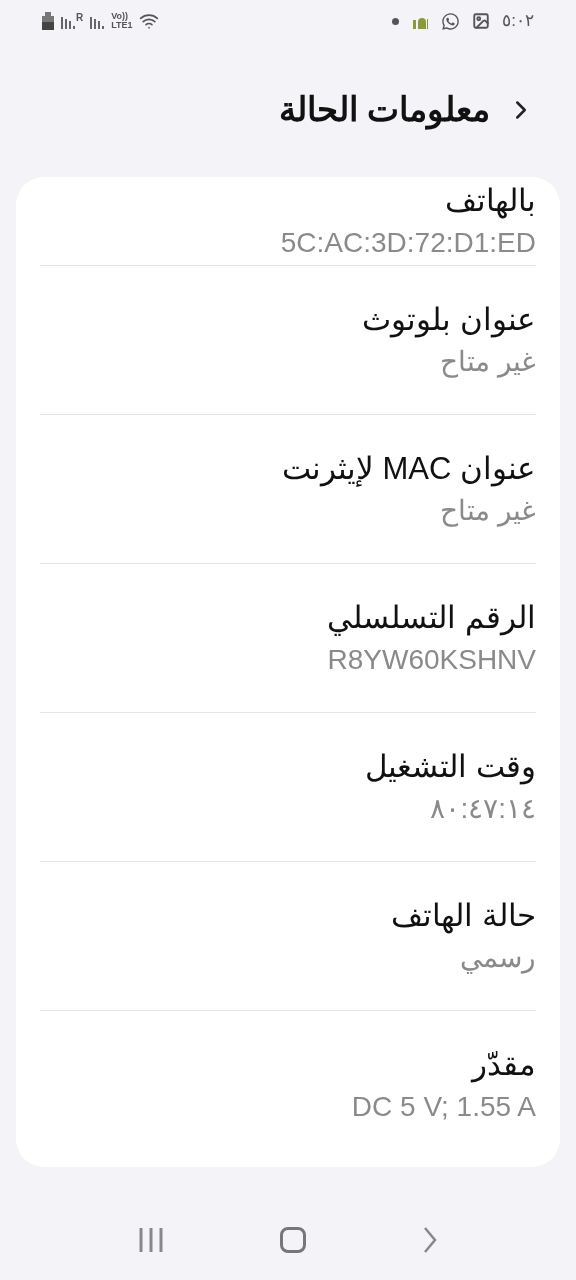 The width and height of the screenshot is (576, 1280). What do you see at coordinates (431, 660) in the screenshot?
I see `setting-value: R8YW60KSHNV` at bounding box center [431, 660].